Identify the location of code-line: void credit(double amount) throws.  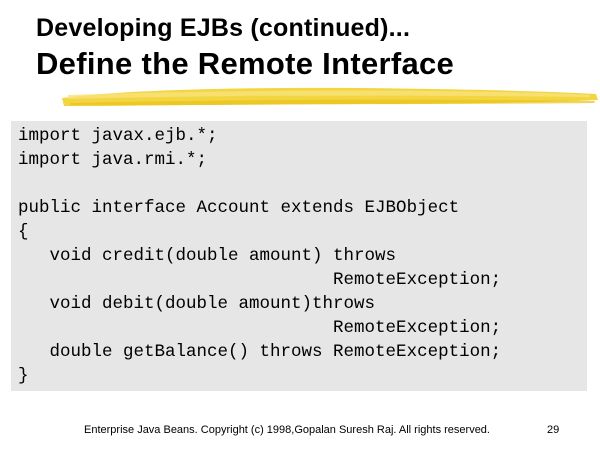
(207, 256).